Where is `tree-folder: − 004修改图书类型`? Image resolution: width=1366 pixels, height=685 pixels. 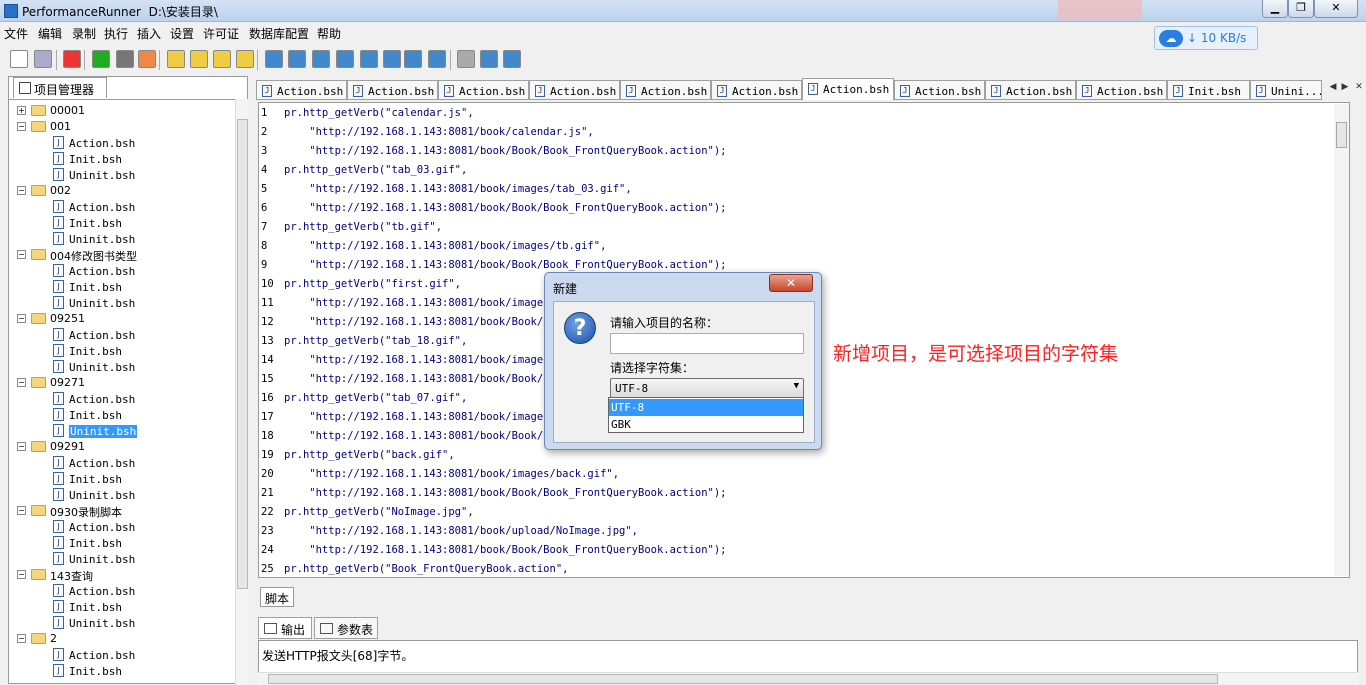 tree-folder: − 004修改图书类型 is located at coordinates (122, 255).